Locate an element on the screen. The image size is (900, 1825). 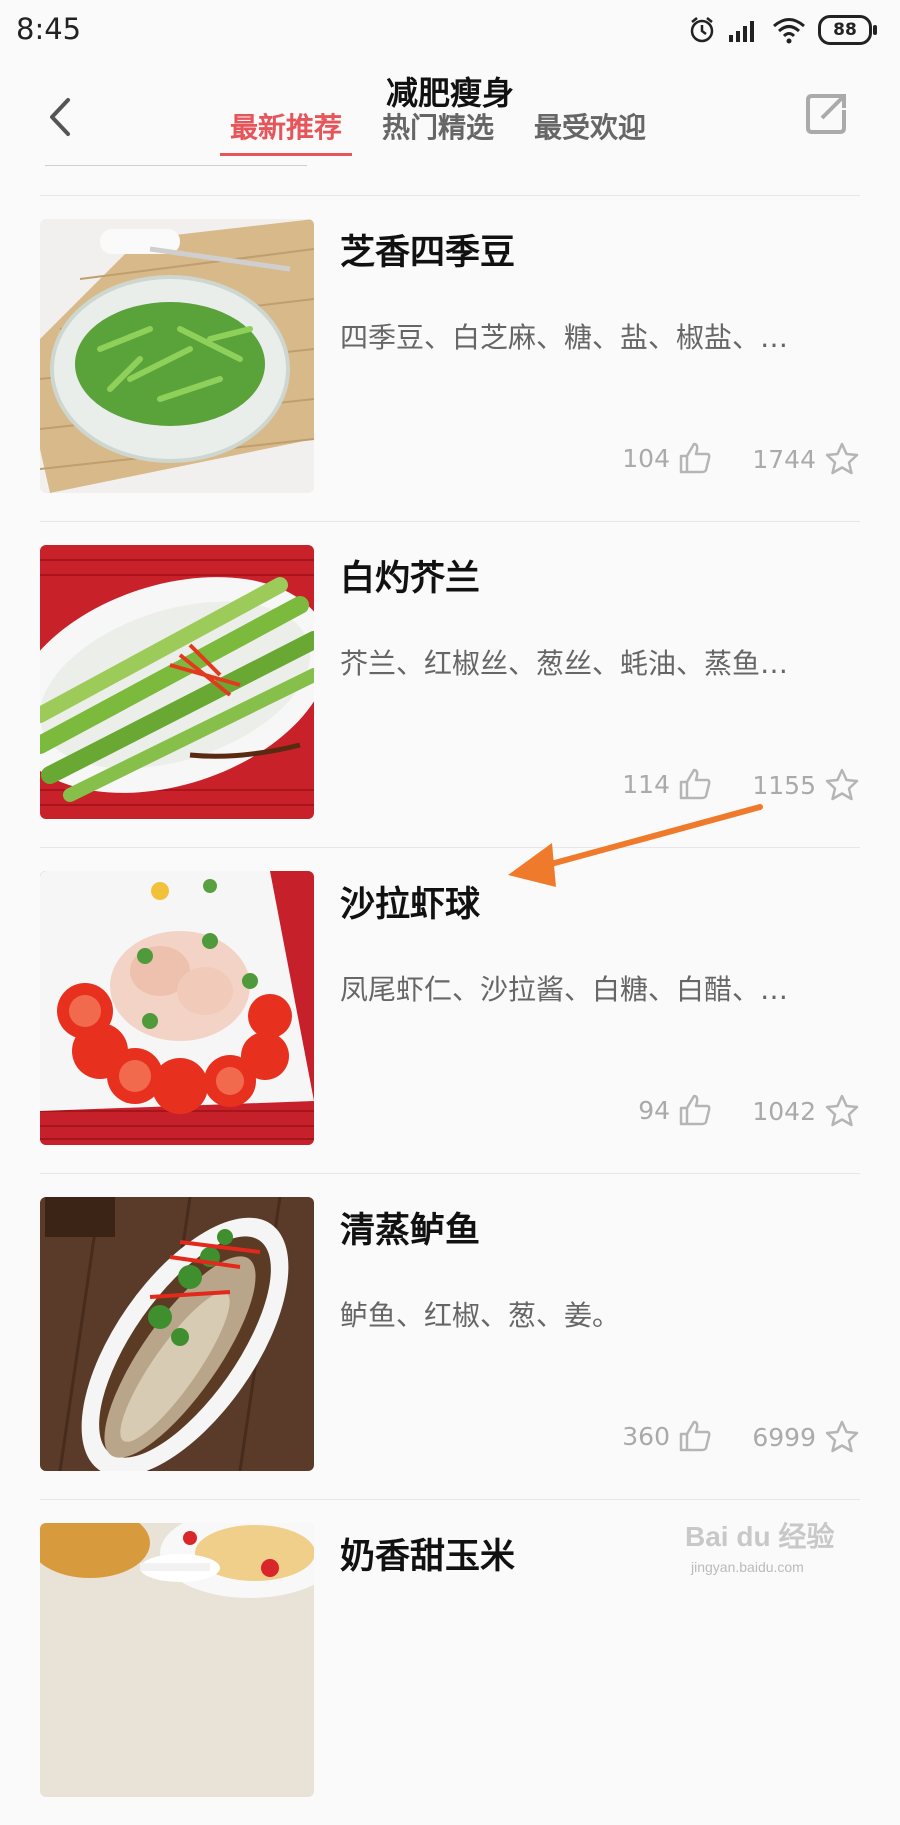
recipe-stats: 114 1155 is located at coordinates (720, 787).